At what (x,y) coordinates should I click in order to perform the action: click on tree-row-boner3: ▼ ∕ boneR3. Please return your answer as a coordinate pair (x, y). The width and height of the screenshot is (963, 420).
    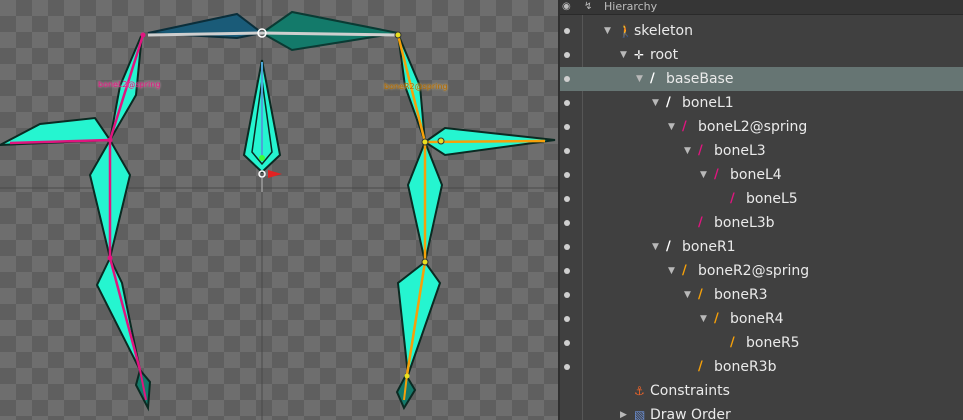
    Looking at the image, I should click on (761, 295).